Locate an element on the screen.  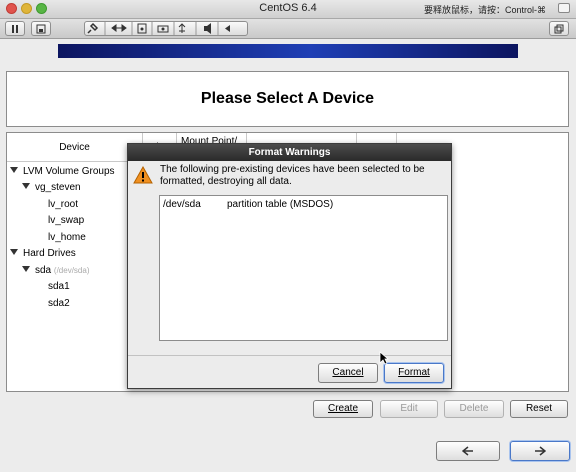
tree-row-sda: sda (/dev/sda) is located at coordinates (55, 270).